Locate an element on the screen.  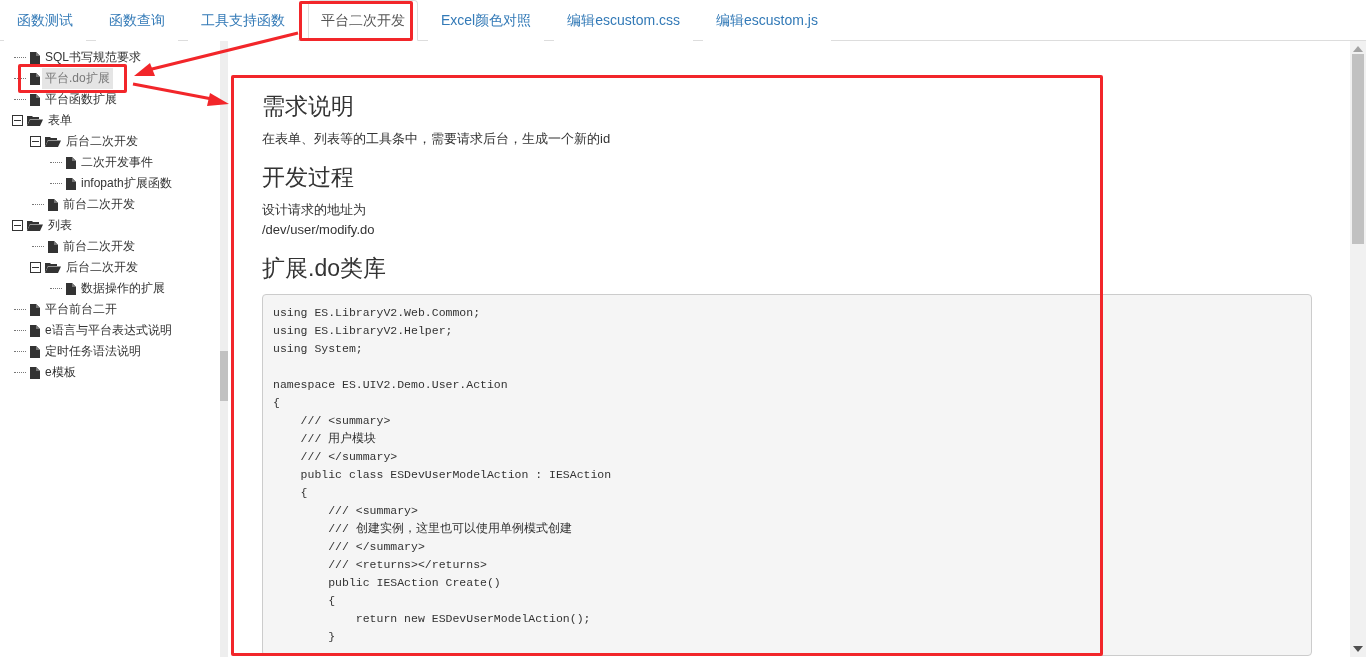
tree-item: 数据操作的扩展 is located at coordinates (123, 288).